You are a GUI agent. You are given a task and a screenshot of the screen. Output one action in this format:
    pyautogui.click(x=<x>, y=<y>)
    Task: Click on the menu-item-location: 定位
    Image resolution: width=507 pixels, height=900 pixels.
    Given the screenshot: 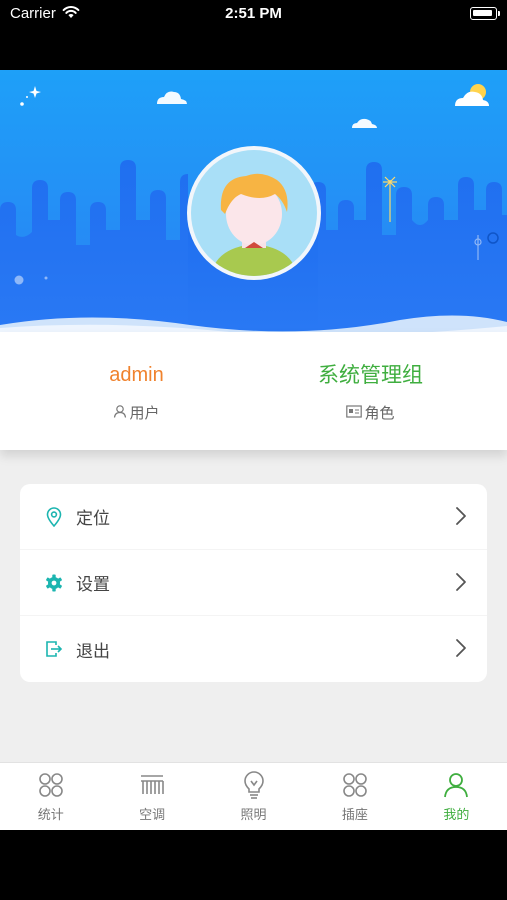 What is the action you would take?
    pyautogui.click(x=253, y=517)
    